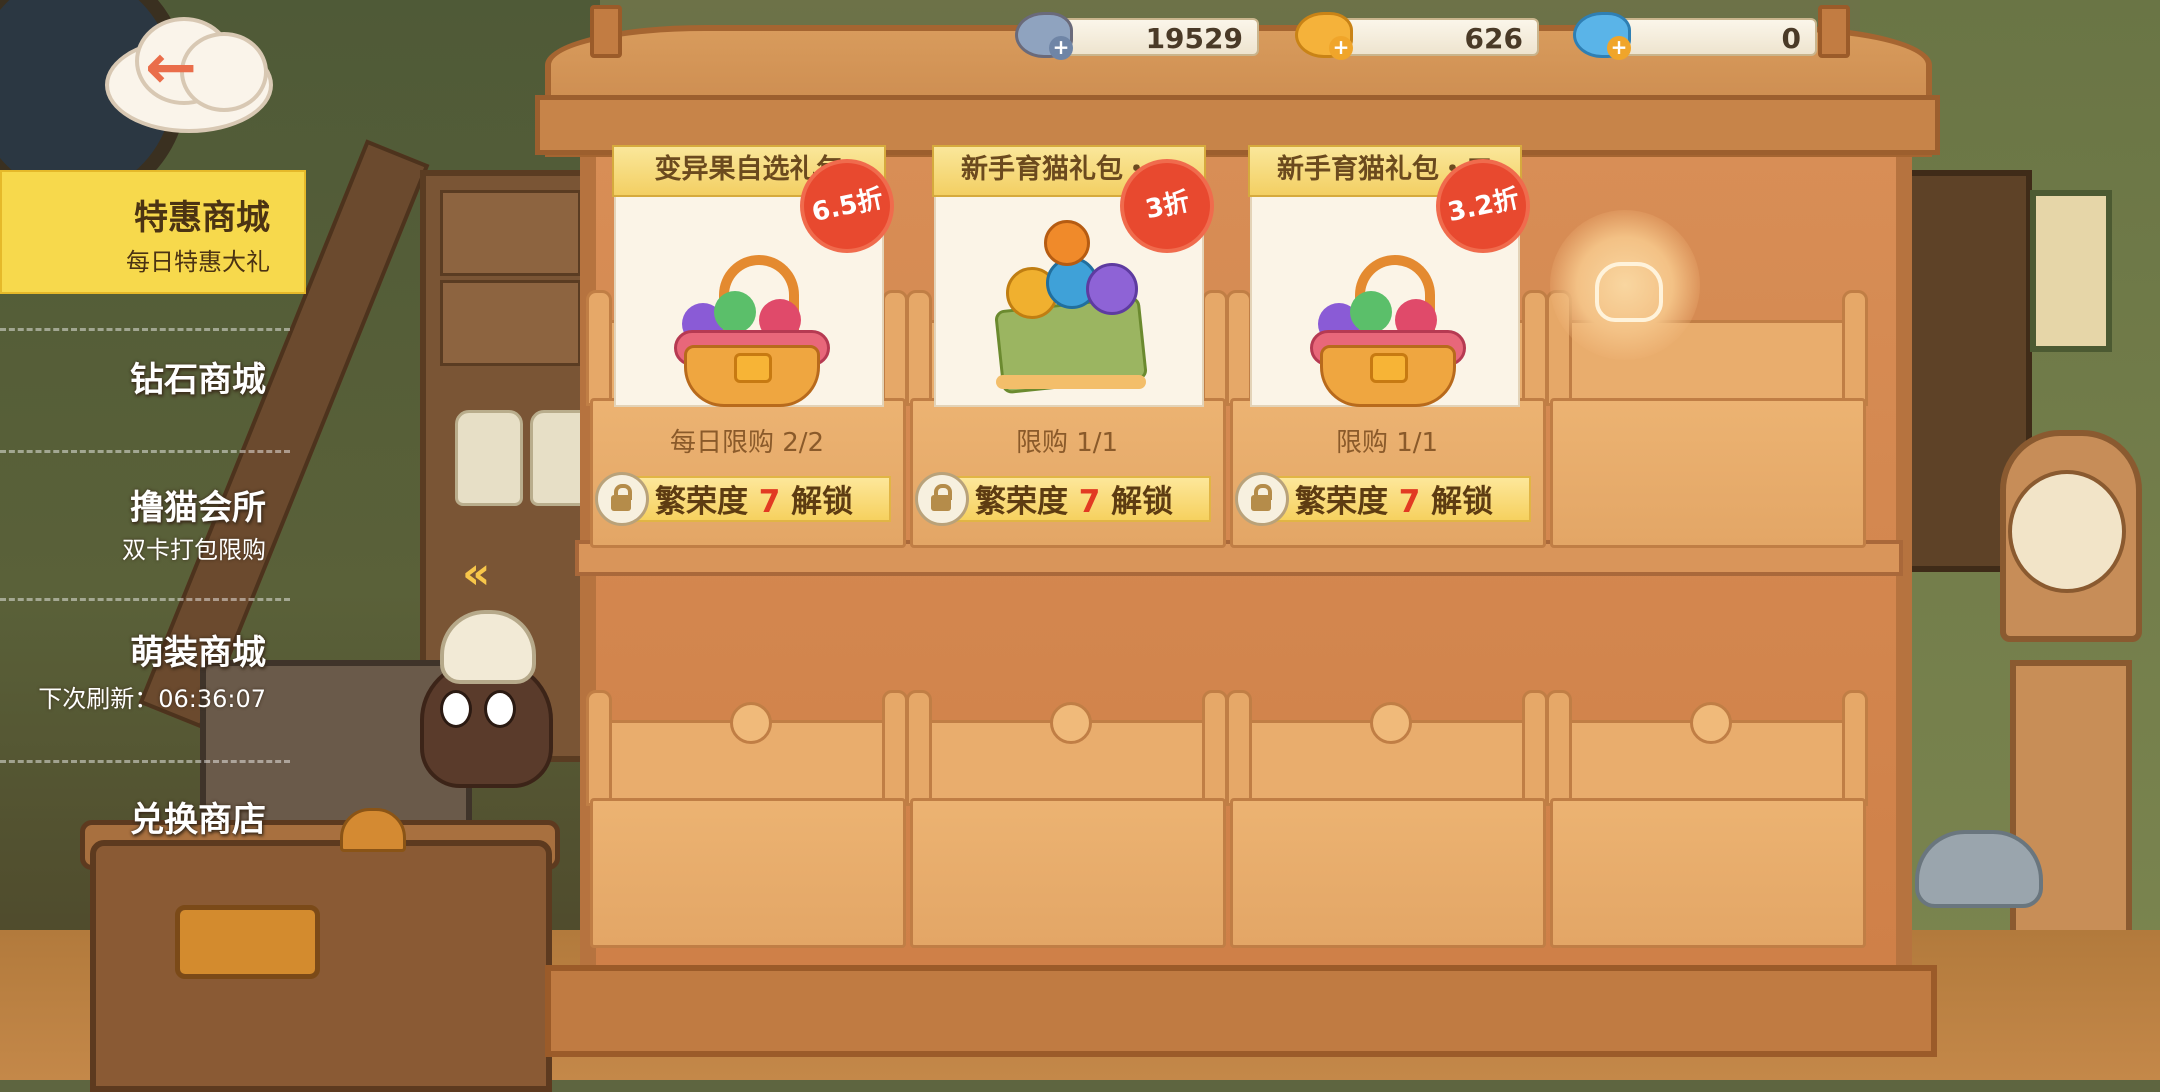  I want to click on background-clock-stand, so click(2071, 816).